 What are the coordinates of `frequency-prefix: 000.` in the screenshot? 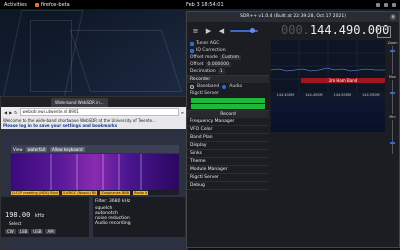 It's located at (295, 30).